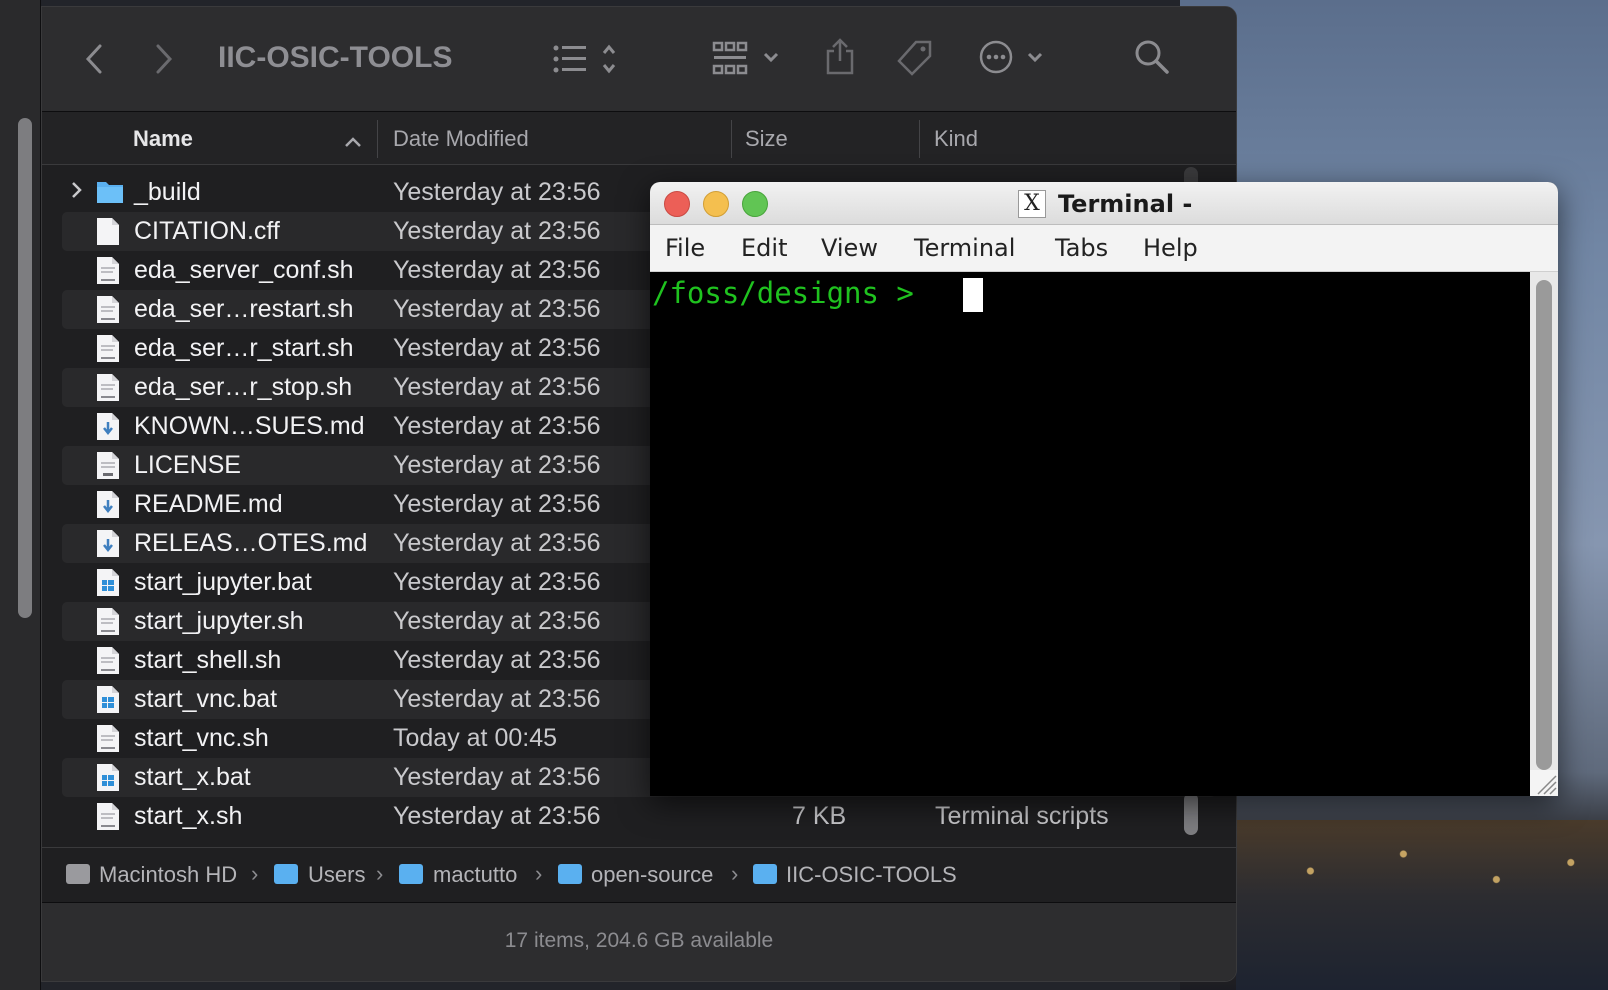 The width and height of the screenshot is (1608, 990). What do you see at coordinates (461, 139) in the screenshot?
I see `column-date-header: Date Modified` at bounding box center [461, 139].